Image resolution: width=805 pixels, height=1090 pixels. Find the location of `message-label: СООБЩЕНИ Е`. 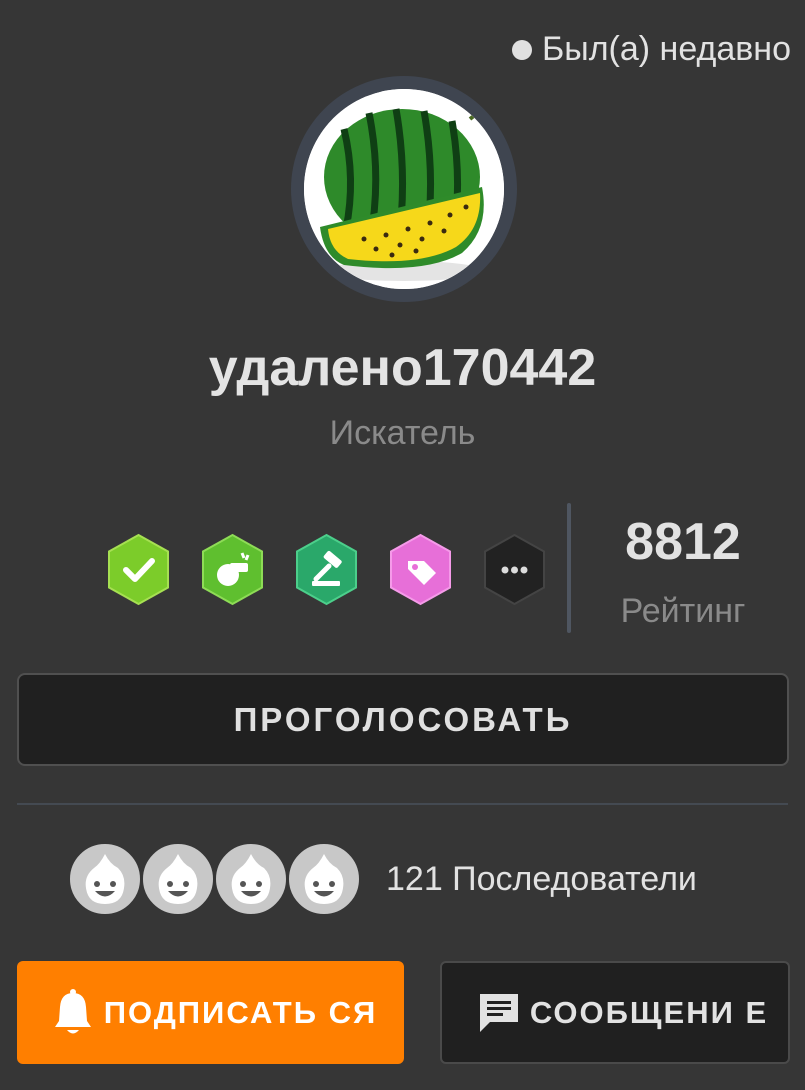

message-label: СООБЩЕНИ Е is located at coordinates (649, 1012).